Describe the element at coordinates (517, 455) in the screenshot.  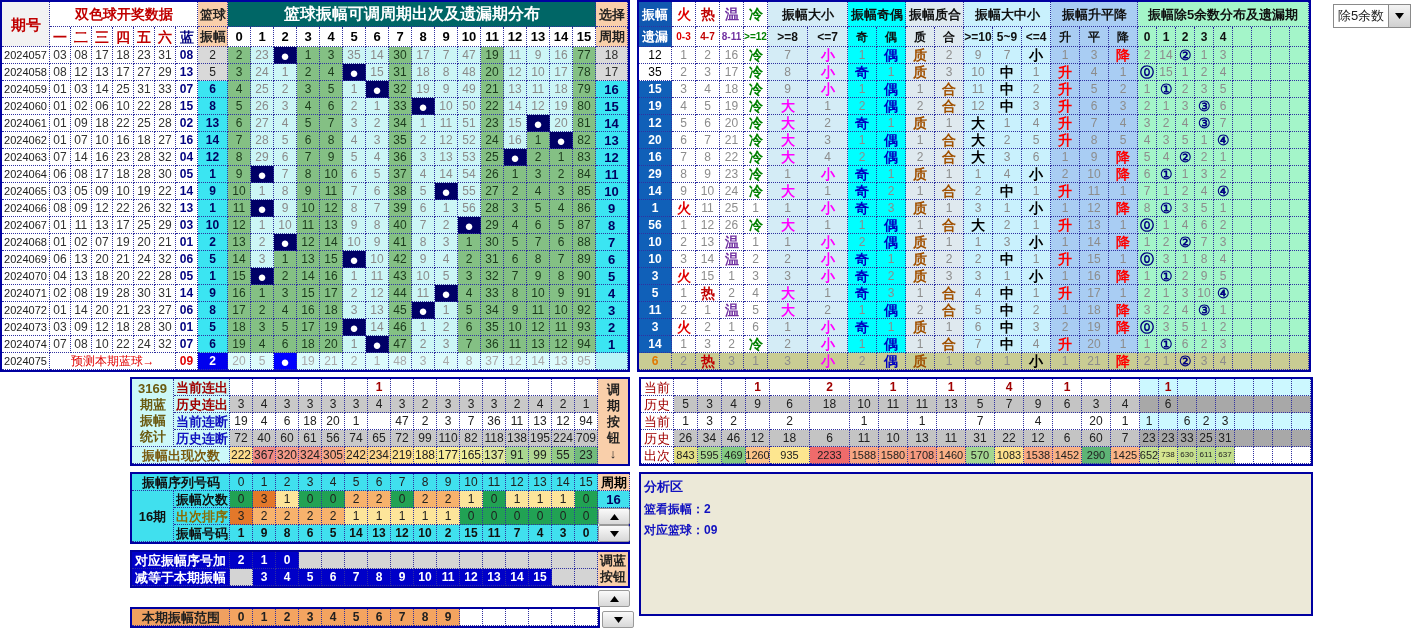
I see `table-cell: 91` at that location.